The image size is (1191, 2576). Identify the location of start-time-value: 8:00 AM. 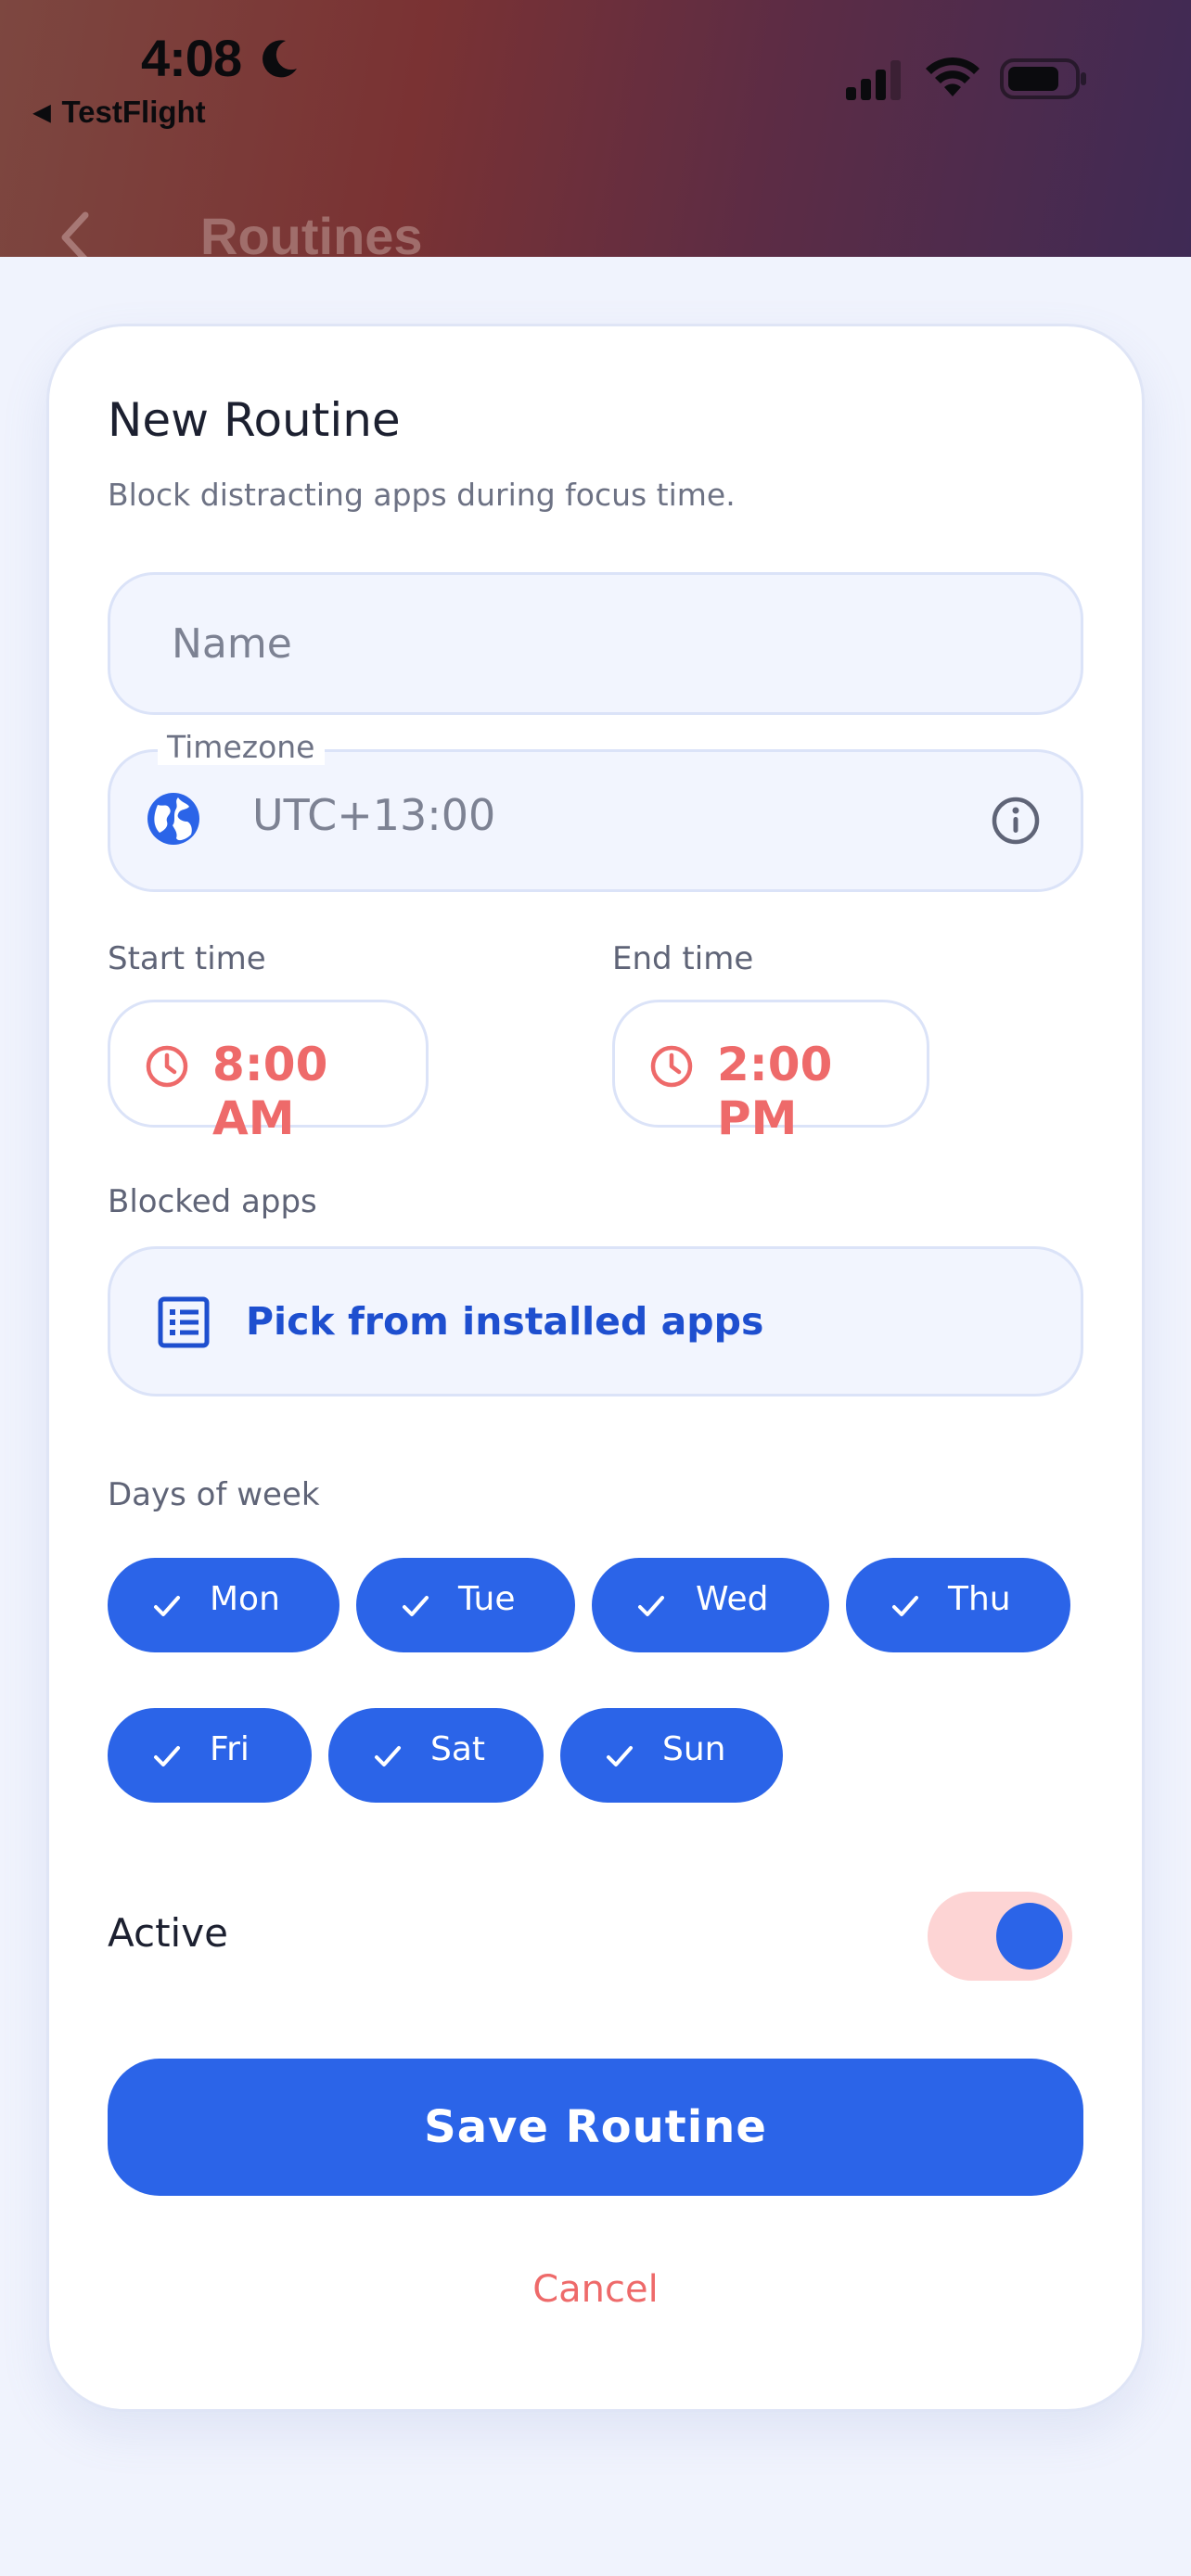
(270, 1091).